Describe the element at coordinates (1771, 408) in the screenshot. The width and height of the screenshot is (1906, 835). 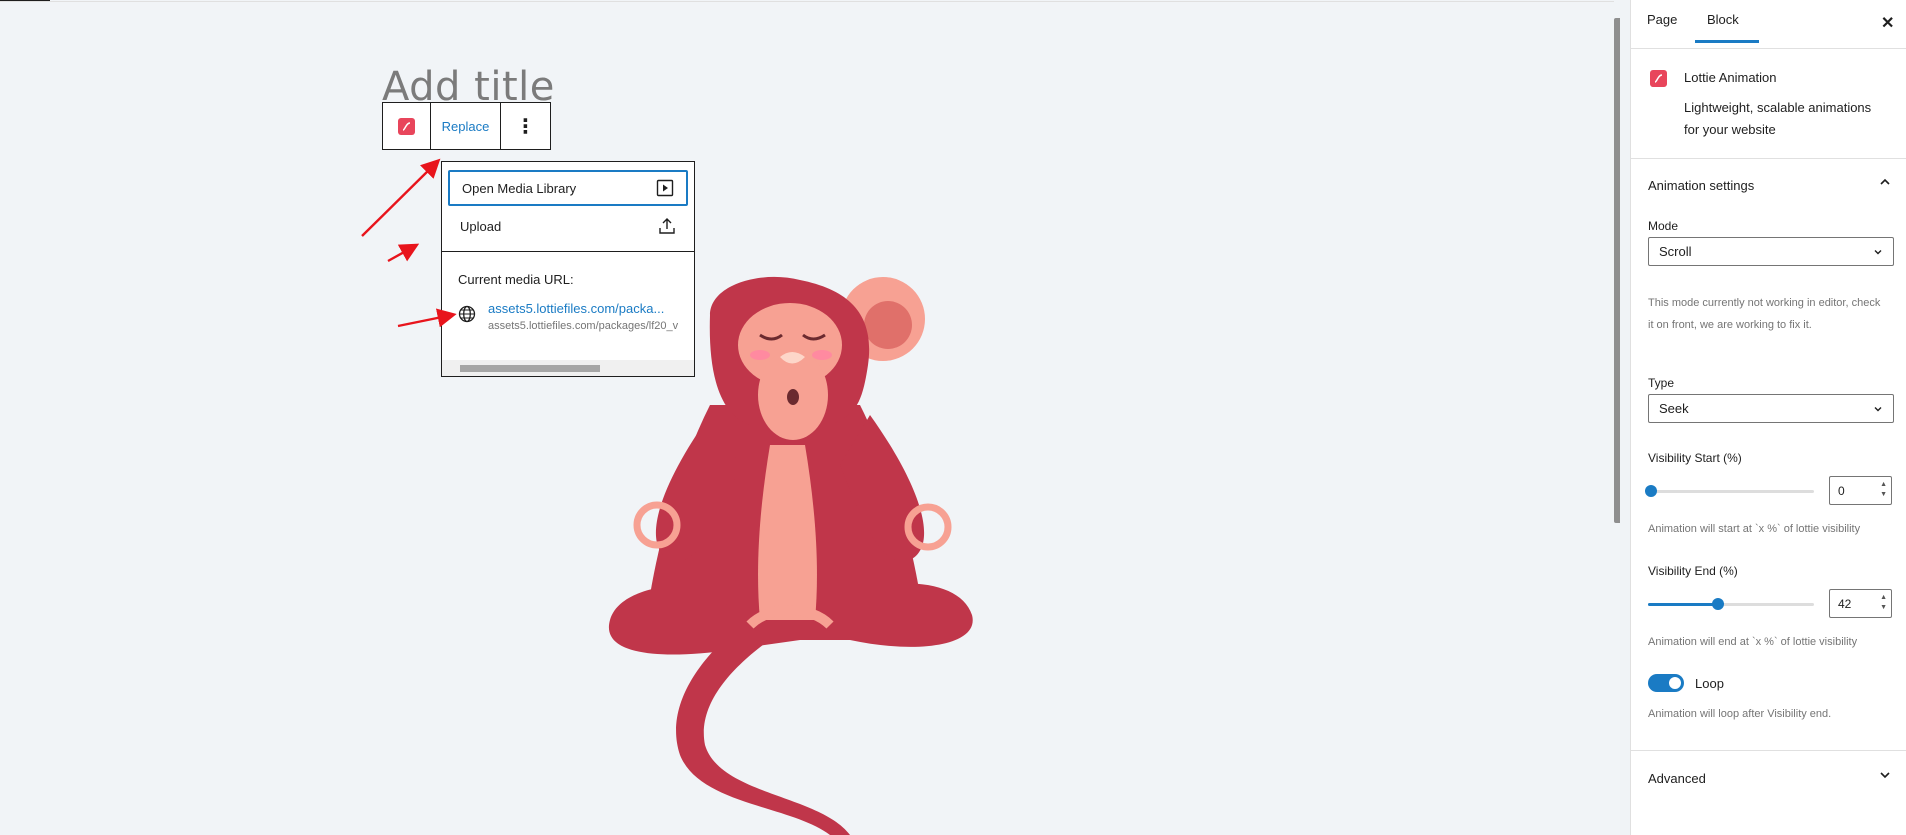
I see `type-select: Seek` at that location.